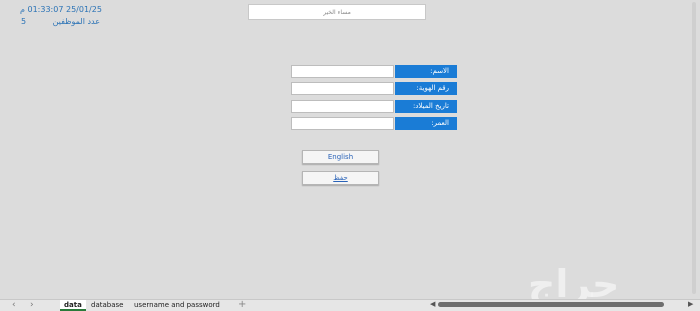  I want to click on horizontal-scroll-thumb, so click(551, 304).